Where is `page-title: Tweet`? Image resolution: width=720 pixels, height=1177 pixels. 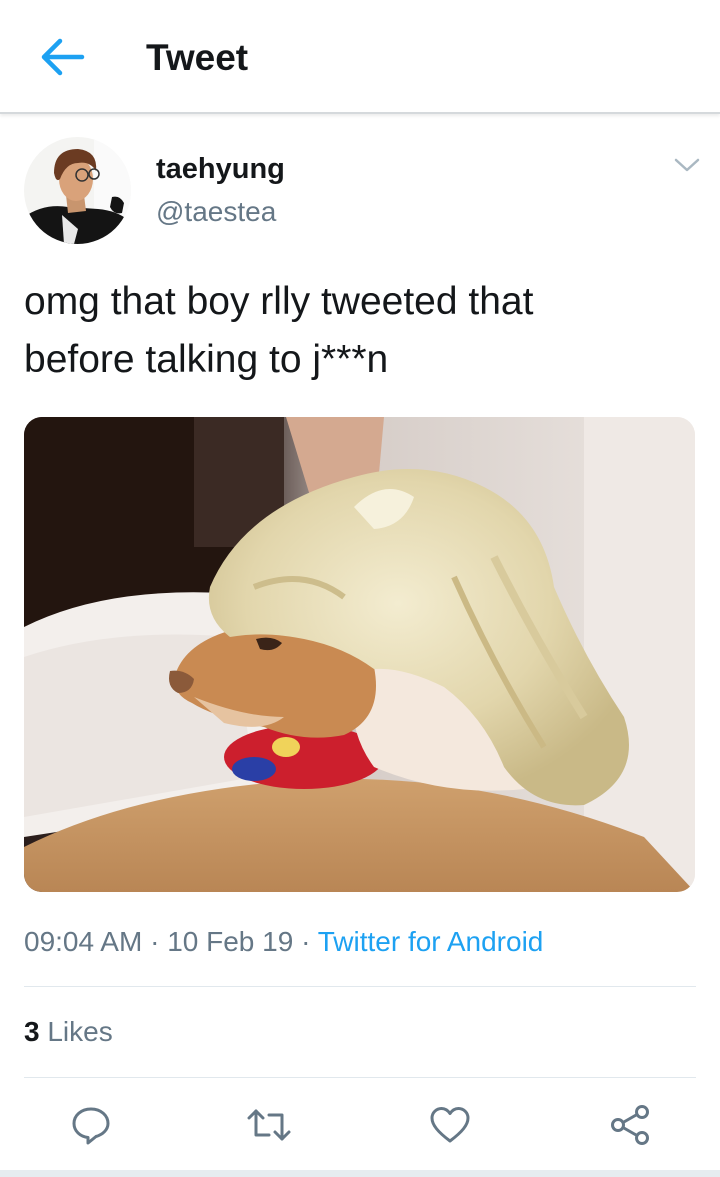
page-title: Tweet is located at coordinates (197, 57).